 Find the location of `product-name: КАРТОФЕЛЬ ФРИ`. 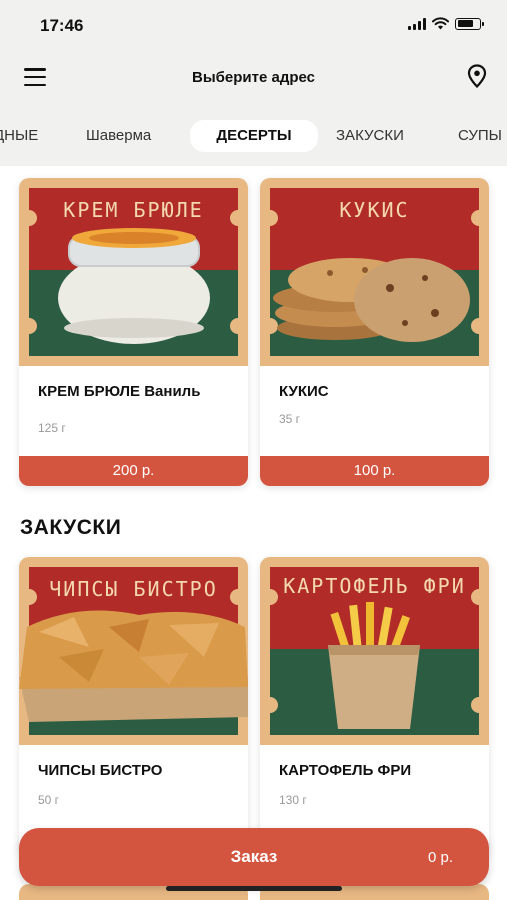

product-name: КАРТОФЕЛЬ ФРИ is located at coordinates (345, 770).